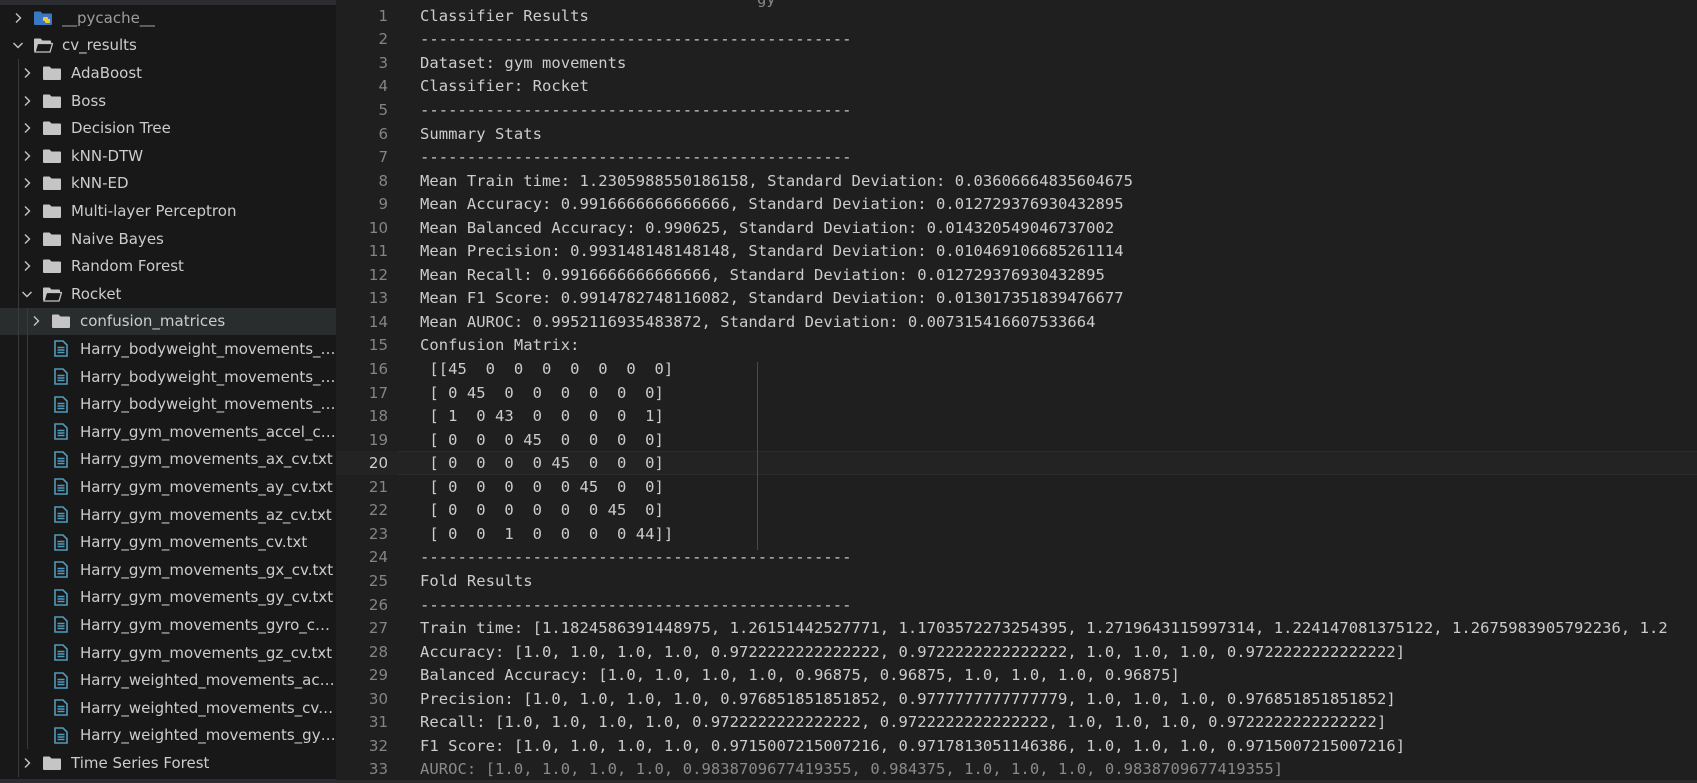 The height and width of the screenshot is (783, 1697). Describe the element at coordinates (27, 528) in the screenshot. I see `tree-indent-guide` at that location.